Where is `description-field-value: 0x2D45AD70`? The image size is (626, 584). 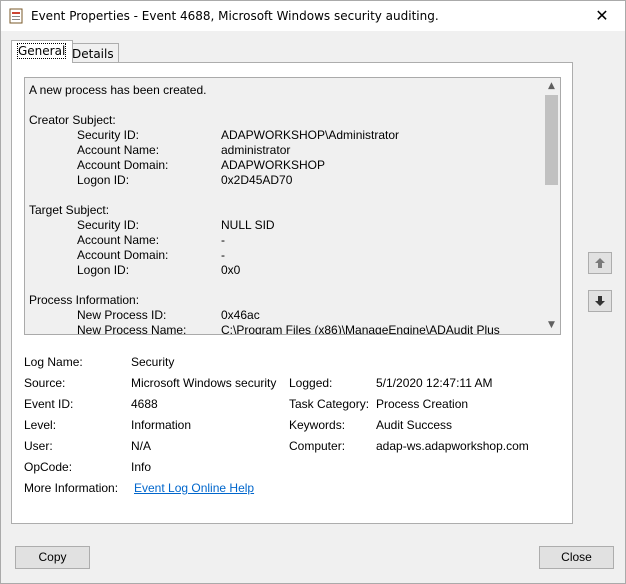 description-field-value: 0x2D45AD70 is located at coordinates (257, 180).